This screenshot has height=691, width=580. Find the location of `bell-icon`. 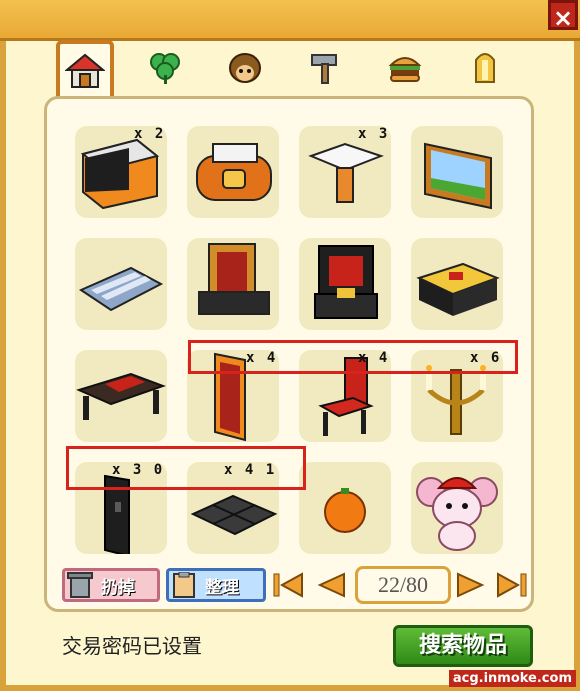

bell-icon is located at coordinates (485, 68).